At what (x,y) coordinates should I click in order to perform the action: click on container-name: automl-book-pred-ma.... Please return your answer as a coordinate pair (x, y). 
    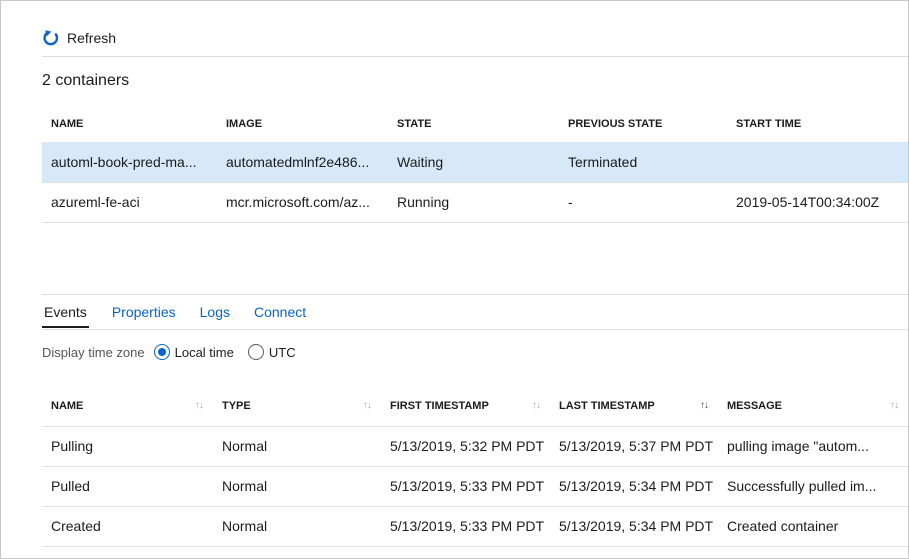
    Looking at the image, I should click on (124, 161).